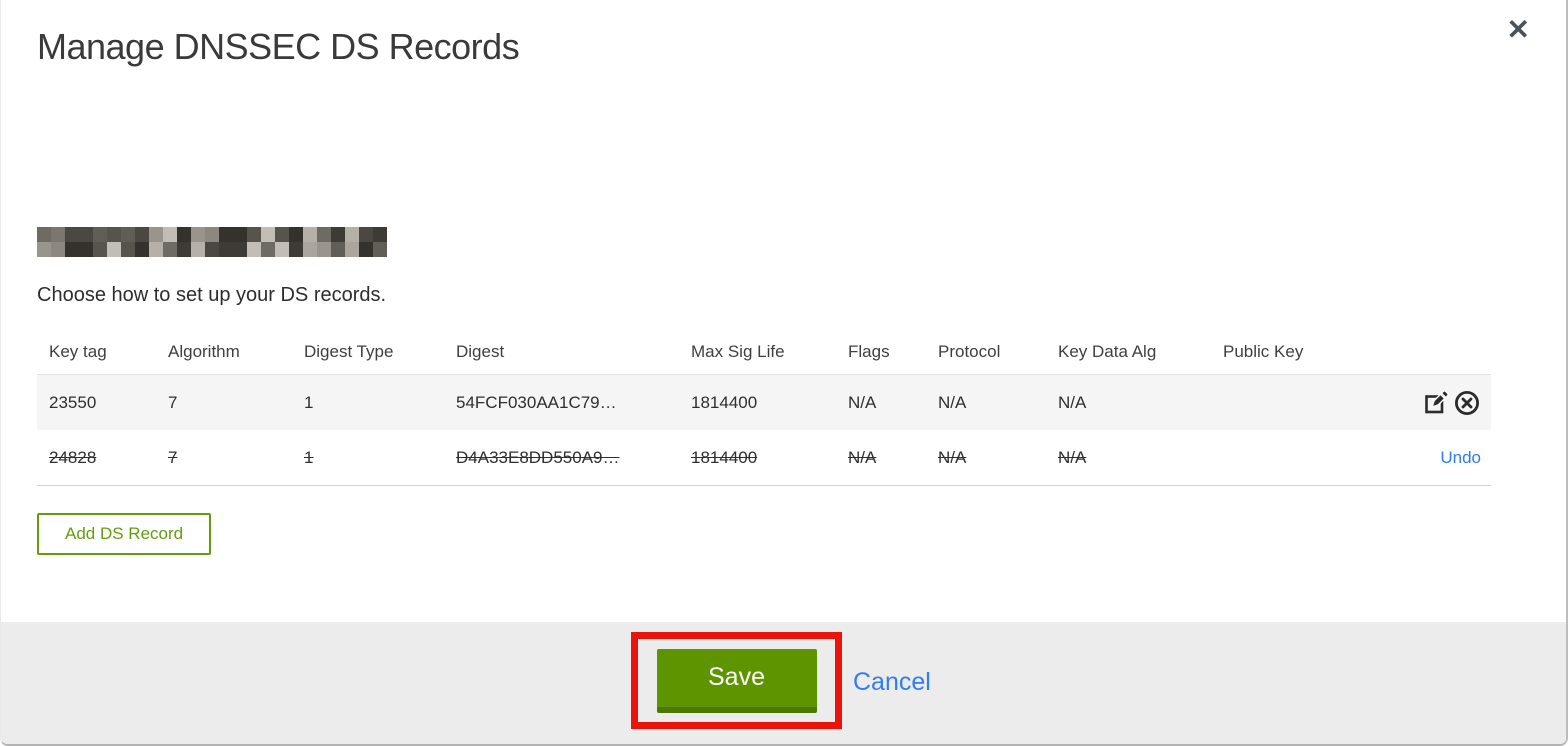  I want to click on col-header-max-sig-life: Max Sig Life, so click(738, 351).